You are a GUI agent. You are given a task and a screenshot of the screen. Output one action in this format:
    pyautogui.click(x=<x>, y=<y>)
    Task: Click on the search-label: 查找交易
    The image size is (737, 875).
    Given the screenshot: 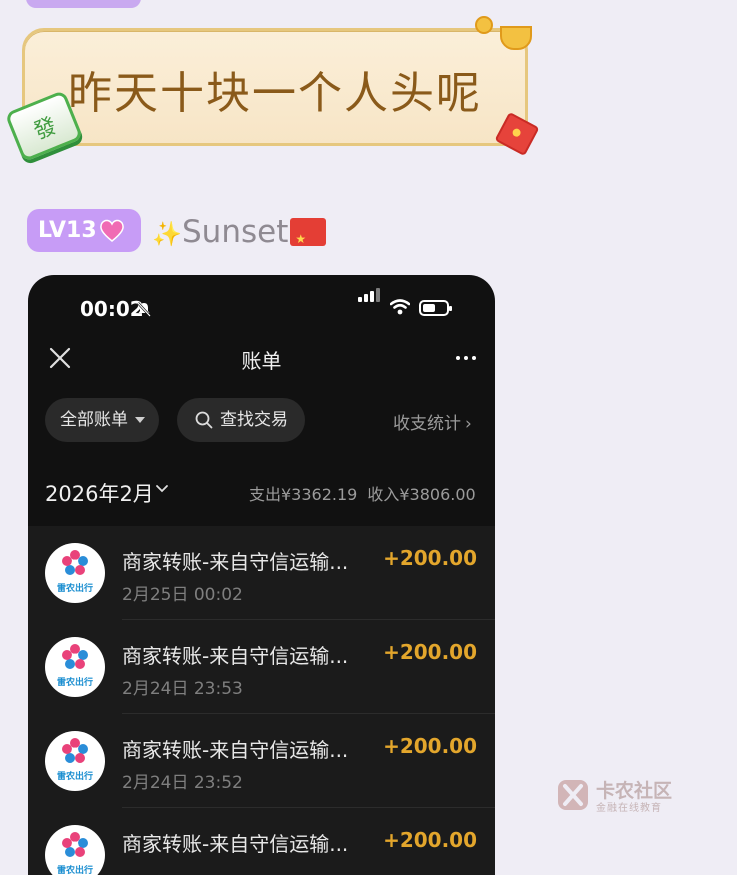 What is the action you would take?
    pyautogui.click(x=254, y=420)
    